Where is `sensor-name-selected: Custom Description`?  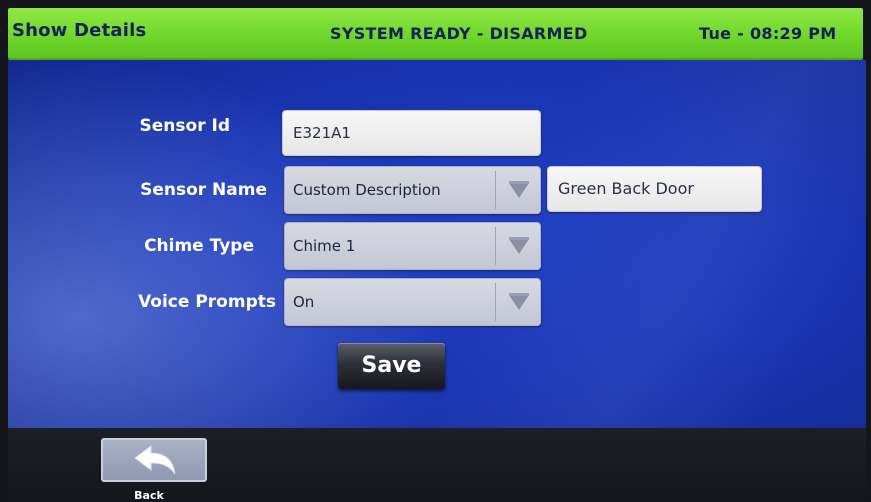
sensor-name-selected: Custom Description is located at coordinates (367, 190).